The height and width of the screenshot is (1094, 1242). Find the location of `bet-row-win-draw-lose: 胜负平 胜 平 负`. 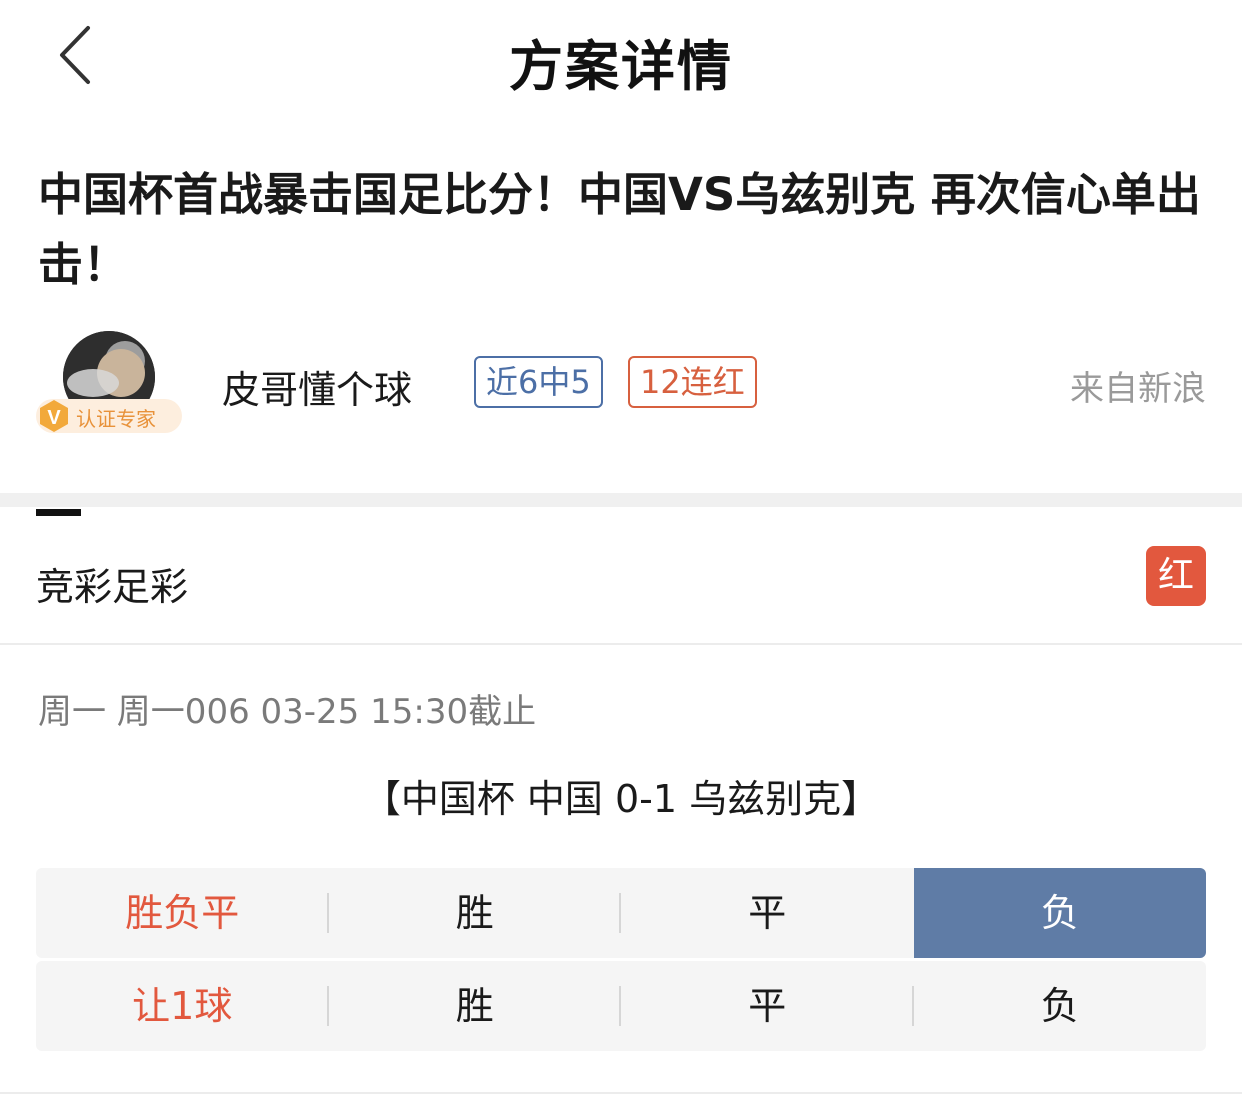

bet-row-win-draw-lose: 胜负平 胜 平 负 is located at coordinates (621, 913).